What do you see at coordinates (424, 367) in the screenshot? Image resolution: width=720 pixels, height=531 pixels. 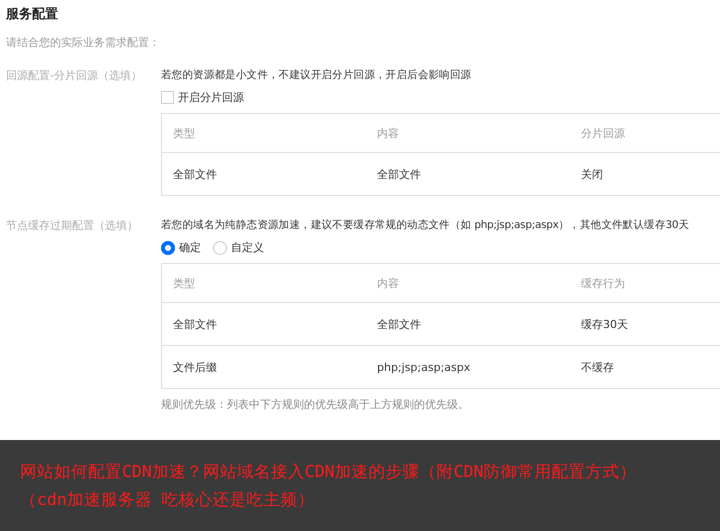 I see `table-cell-text: php;jsp;asp;aspx` at bounding box center [424, 367].